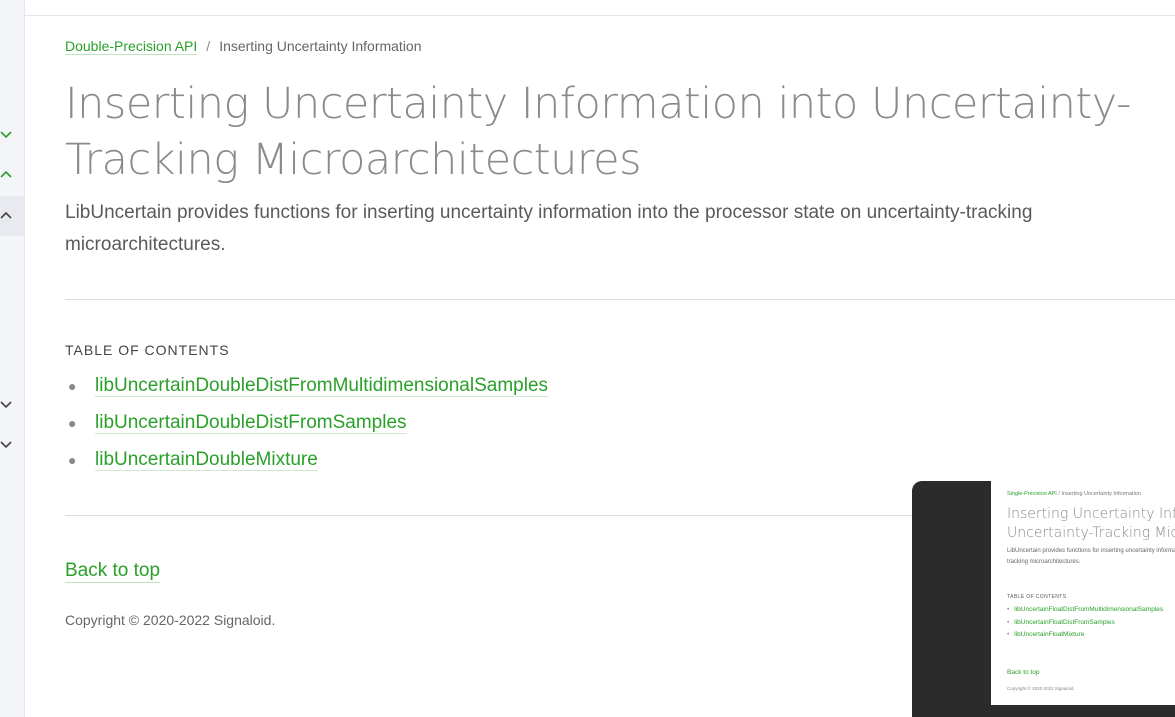 The height and width of the screenshot is (717, 1175). Describe the element at coordinates (1032, 494) in the screenshot. I see `preview-breadcrumb-parent: Single-Precision API` at that location.